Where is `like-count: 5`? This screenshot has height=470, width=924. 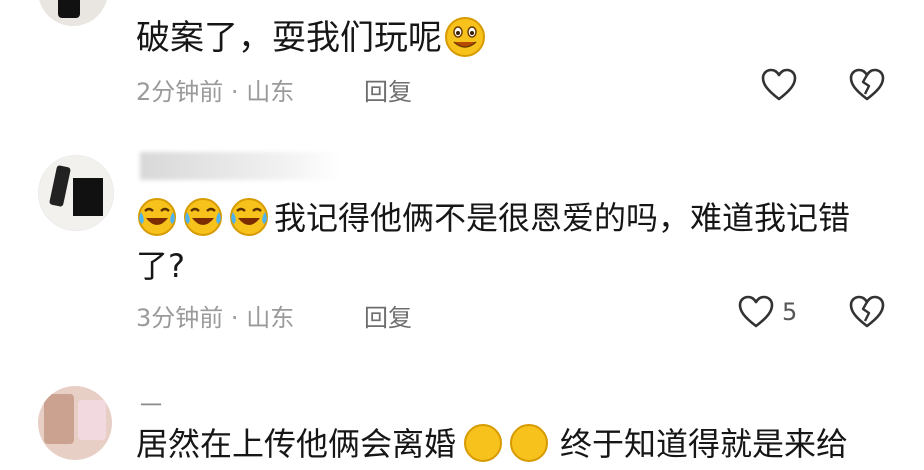
like-count: 5 is located at coordinates (790, 312).